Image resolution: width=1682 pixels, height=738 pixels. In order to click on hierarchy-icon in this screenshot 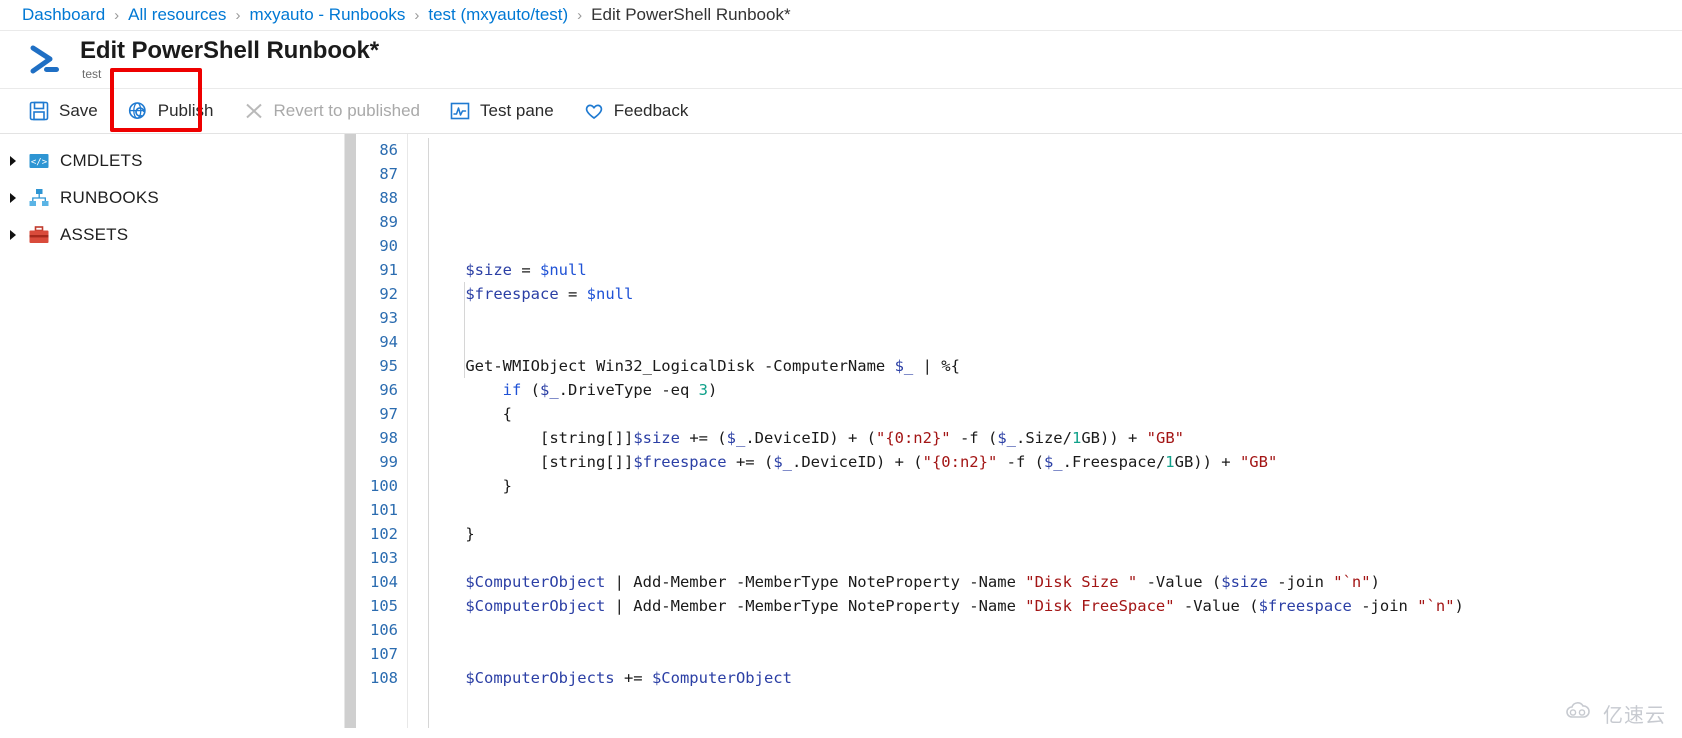, I will do `click(39, 198)`.